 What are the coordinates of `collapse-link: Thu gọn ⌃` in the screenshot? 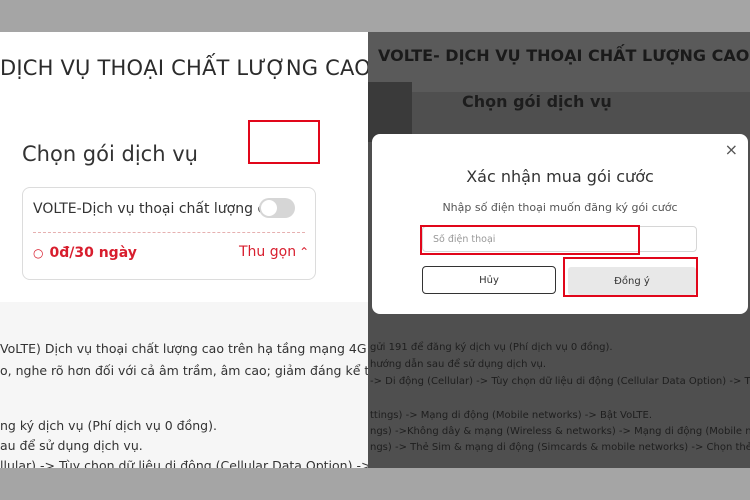 It's located at (274, 252).